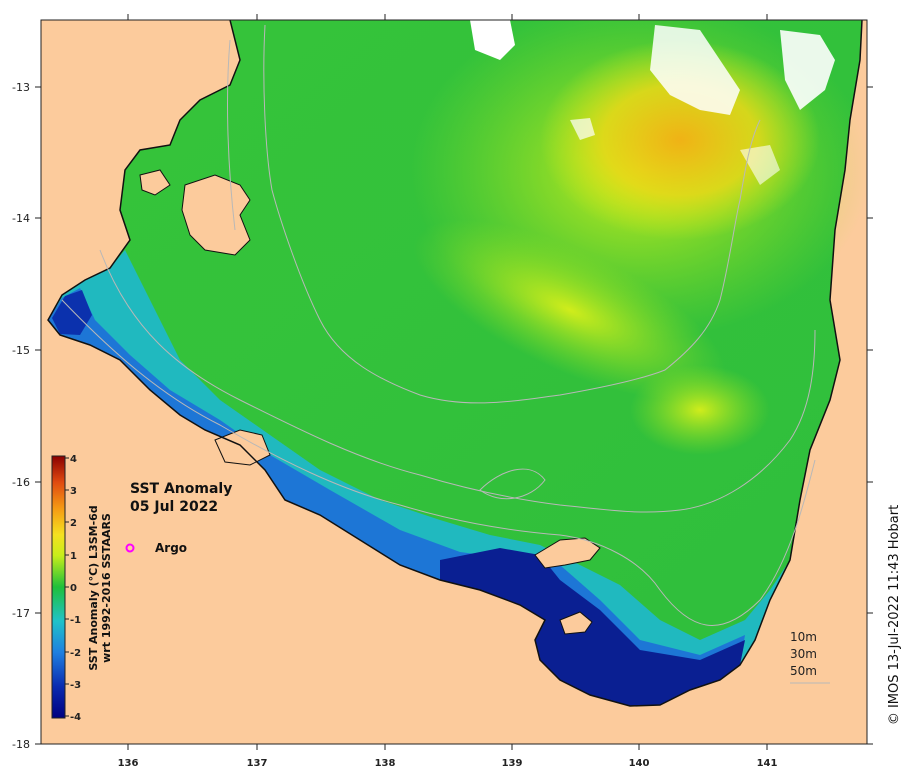 The height and width of the screenshot is (780, 910). I want to click on contour-label-30m: 30m, so click(803, 654).